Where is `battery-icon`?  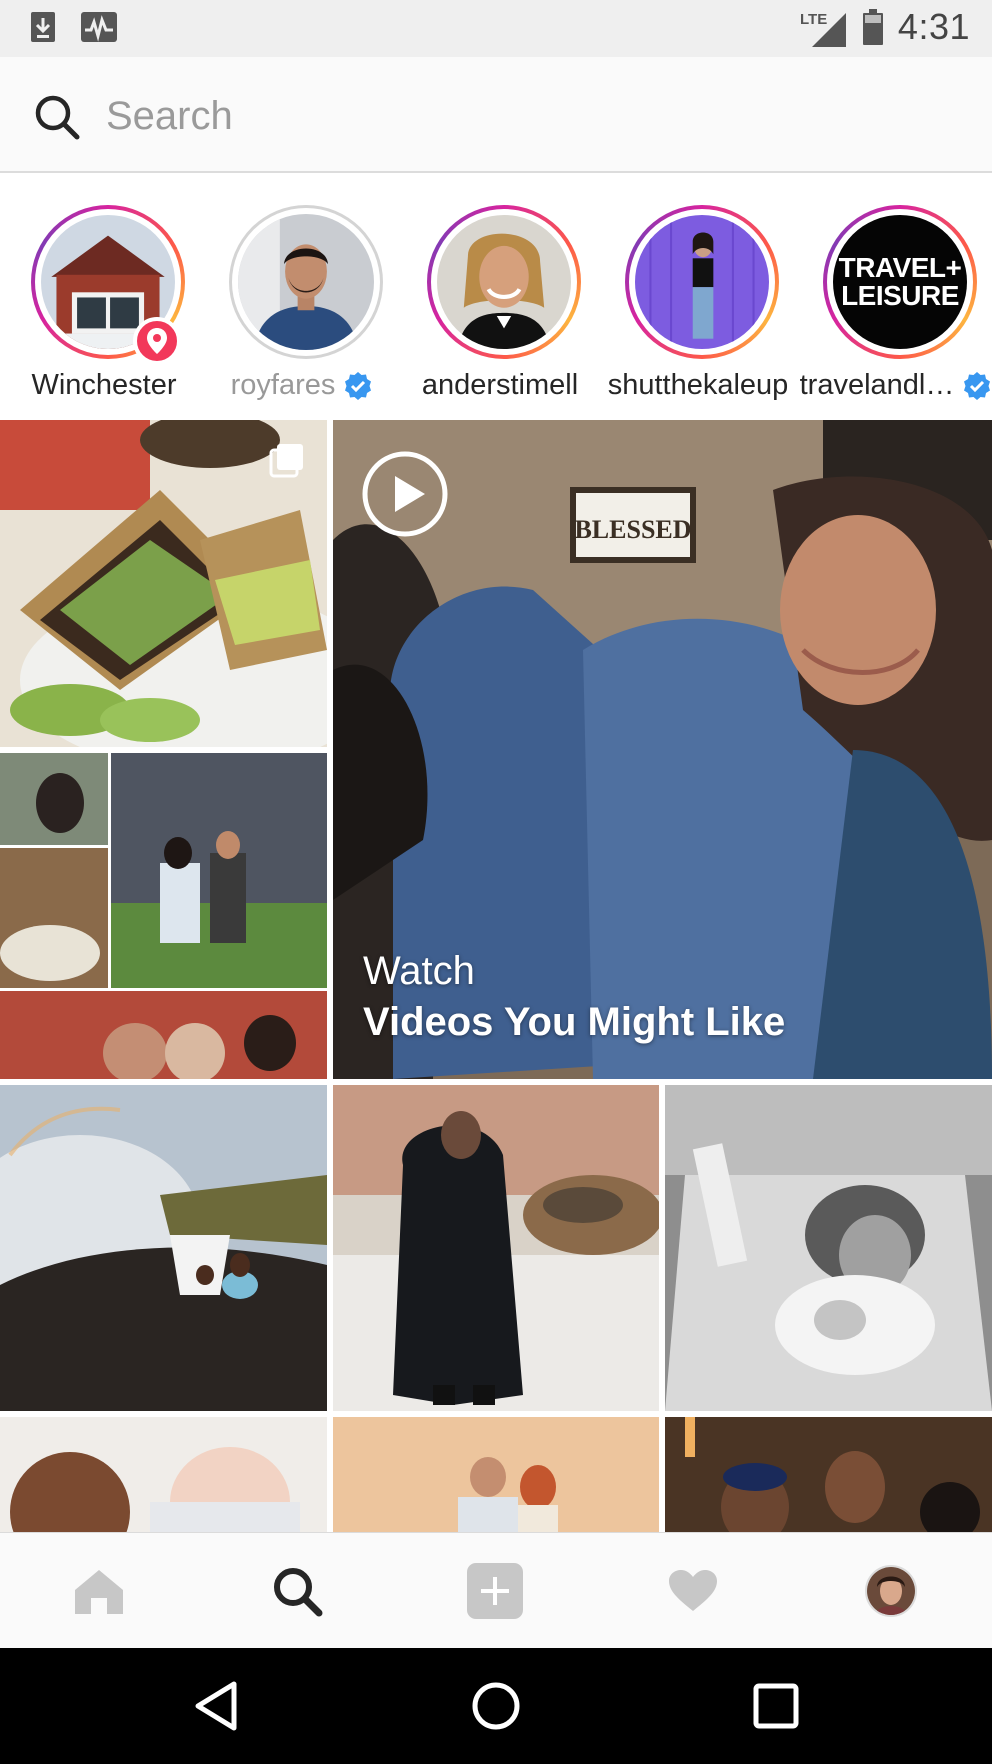
battery-icon is located at coordinates (872, 27).